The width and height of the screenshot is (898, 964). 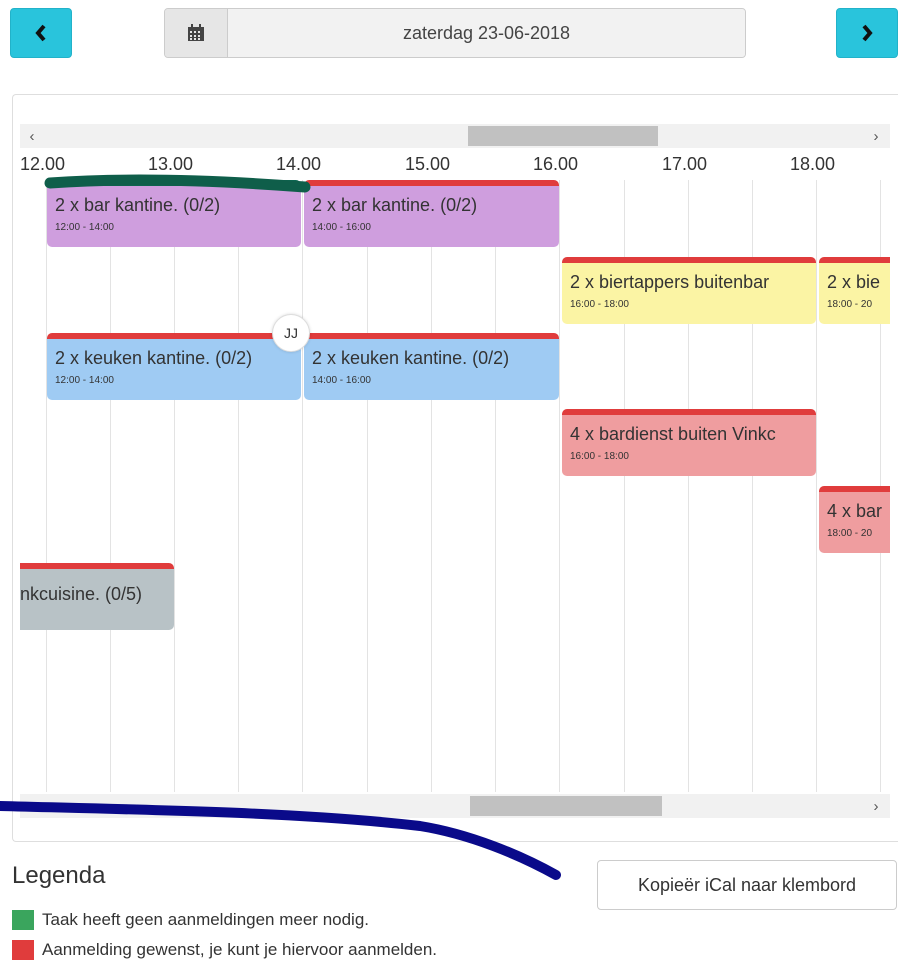 What do you see at coordinates (59, 875) in the screenshot?
I see `legend-title: Legenda` at bounding box center [59, 875].